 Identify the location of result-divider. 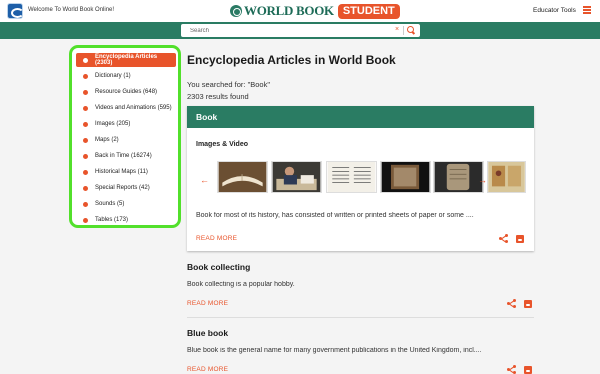
(360, 317).